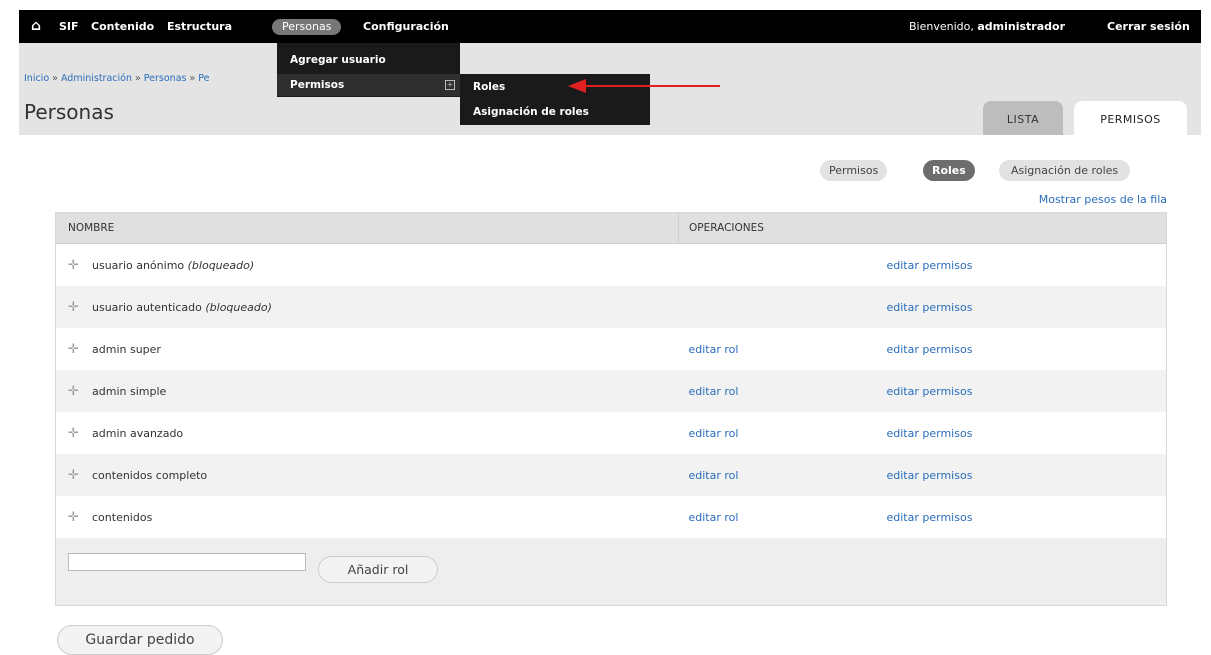 The width and height of the screenshot is (1211, 655). What do you see at coordinates (1021, 26) in the screenshot?
I see `username: administrador` at bounding box center [1021, 26].